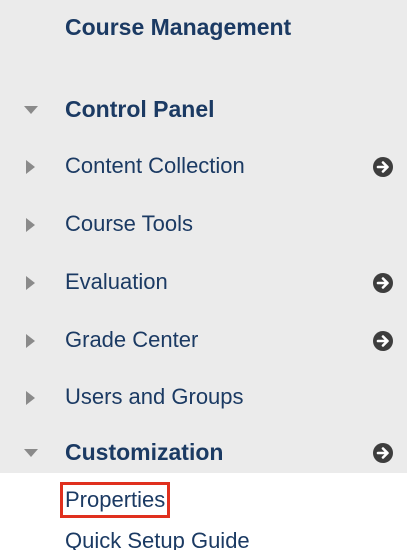  I want to click on menu-item-label: Control Panel, so click(140, 109).